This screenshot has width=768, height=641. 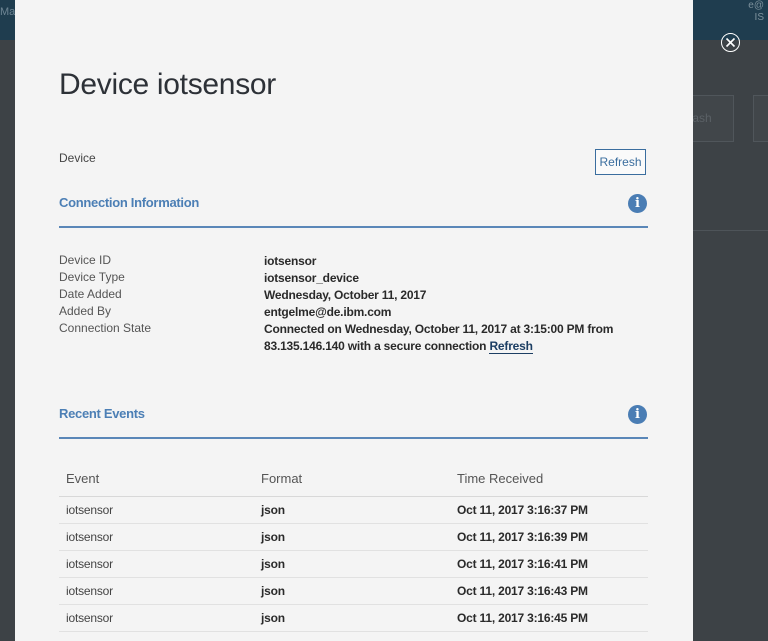 I want to click on time-cell: Oct 11, 2017 3:16:41 PM, so click(x=549, y=564).